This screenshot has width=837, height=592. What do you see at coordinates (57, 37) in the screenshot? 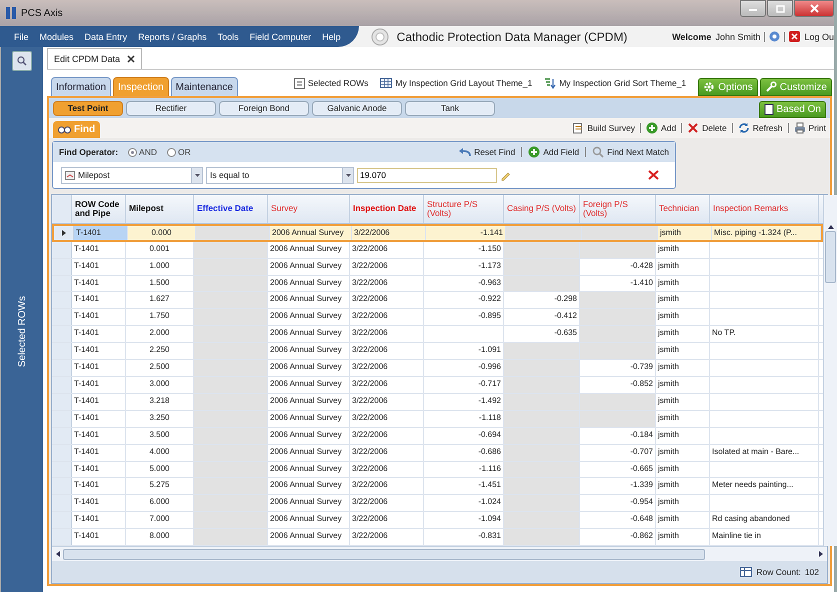
I see `menu-item: Modules` at bounding box center [57, 37].